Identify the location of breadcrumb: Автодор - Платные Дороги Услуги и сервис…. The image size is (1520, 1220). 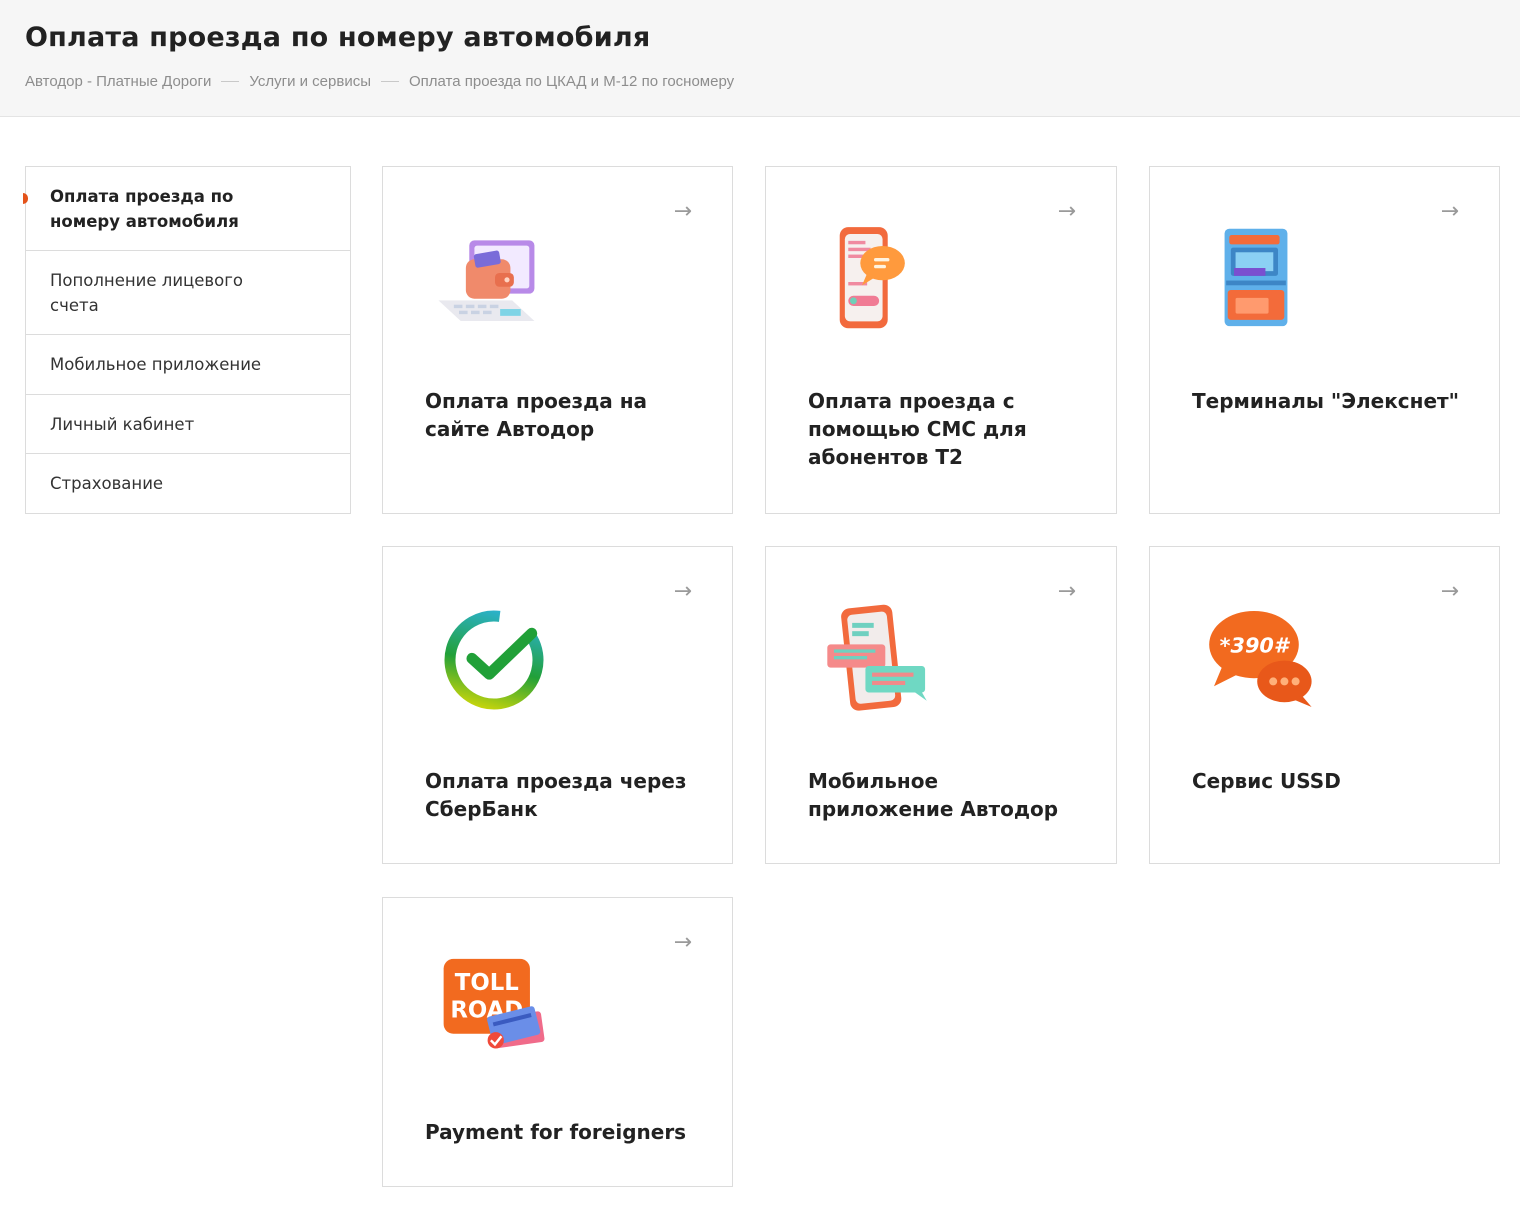
(379, 81).